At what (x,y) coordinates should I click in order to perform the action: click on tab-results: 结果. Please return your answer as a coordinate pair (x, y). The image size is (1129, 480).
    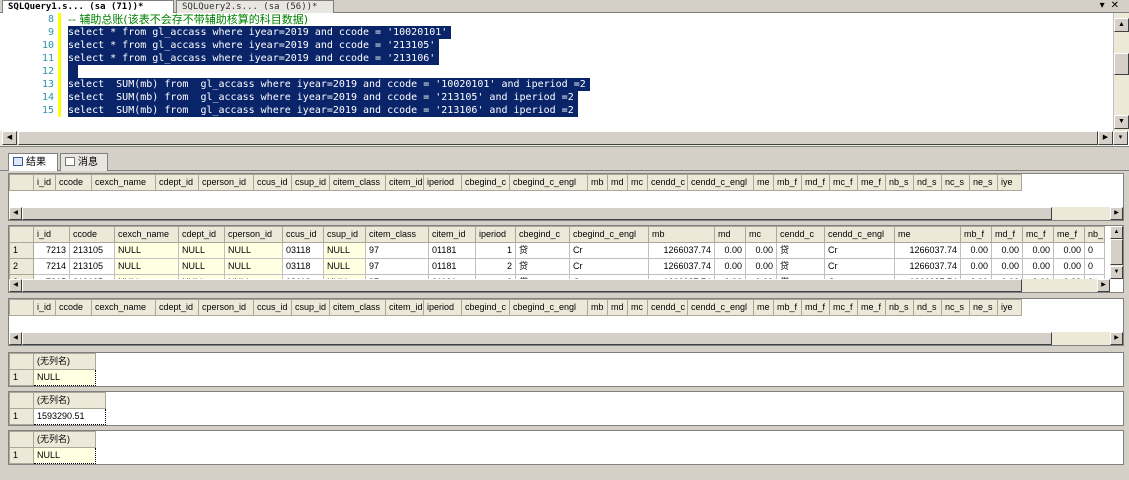
    Looking at the image, I should click on (33, 162).